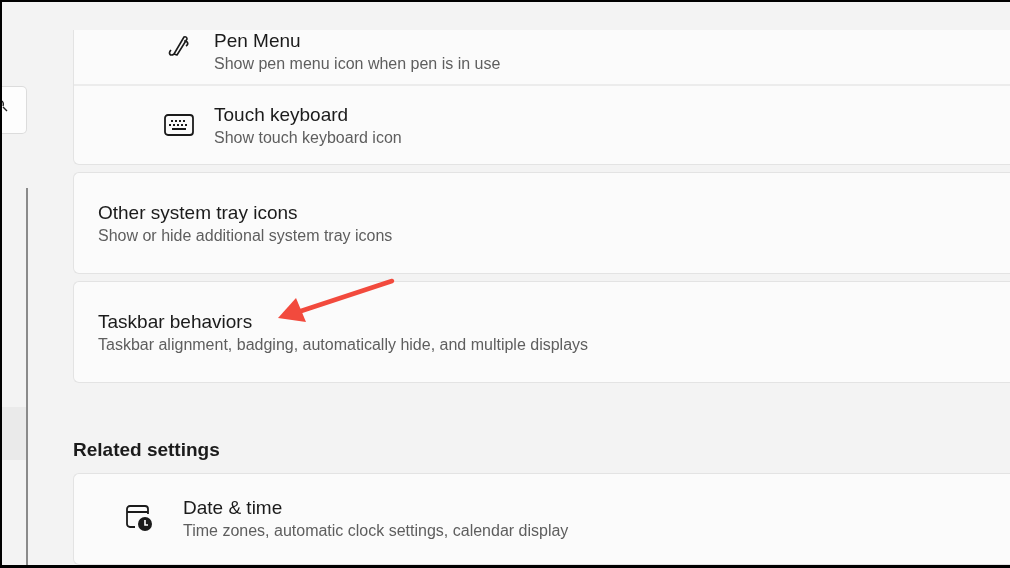 The image size is (1010, 568). I want to click on row-title: Touch keyboard, so click(282, 114).